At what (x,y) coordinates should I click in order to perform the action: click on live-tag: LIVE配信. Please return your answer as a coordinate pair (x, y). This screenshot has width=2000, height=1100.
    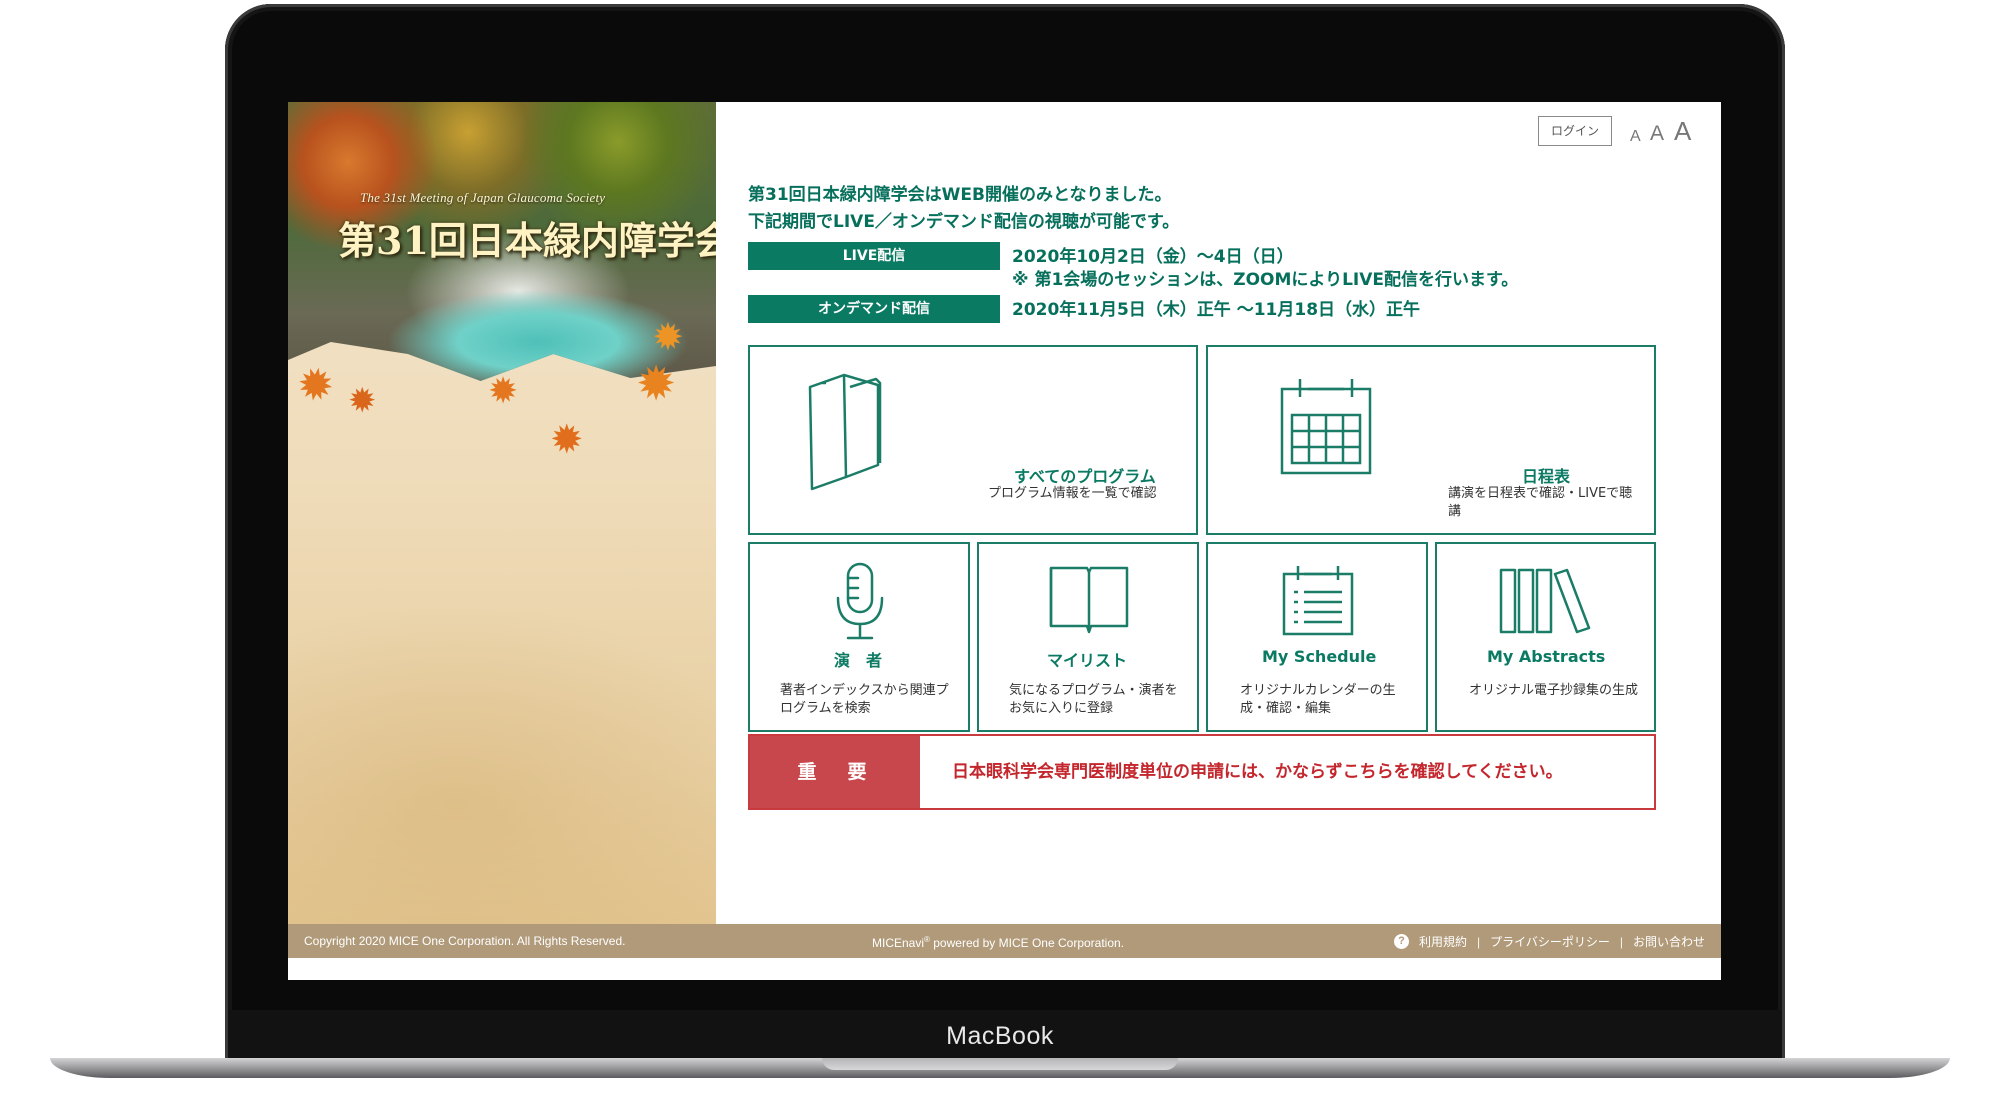
    Looking at the image, I should click on (874, 256).